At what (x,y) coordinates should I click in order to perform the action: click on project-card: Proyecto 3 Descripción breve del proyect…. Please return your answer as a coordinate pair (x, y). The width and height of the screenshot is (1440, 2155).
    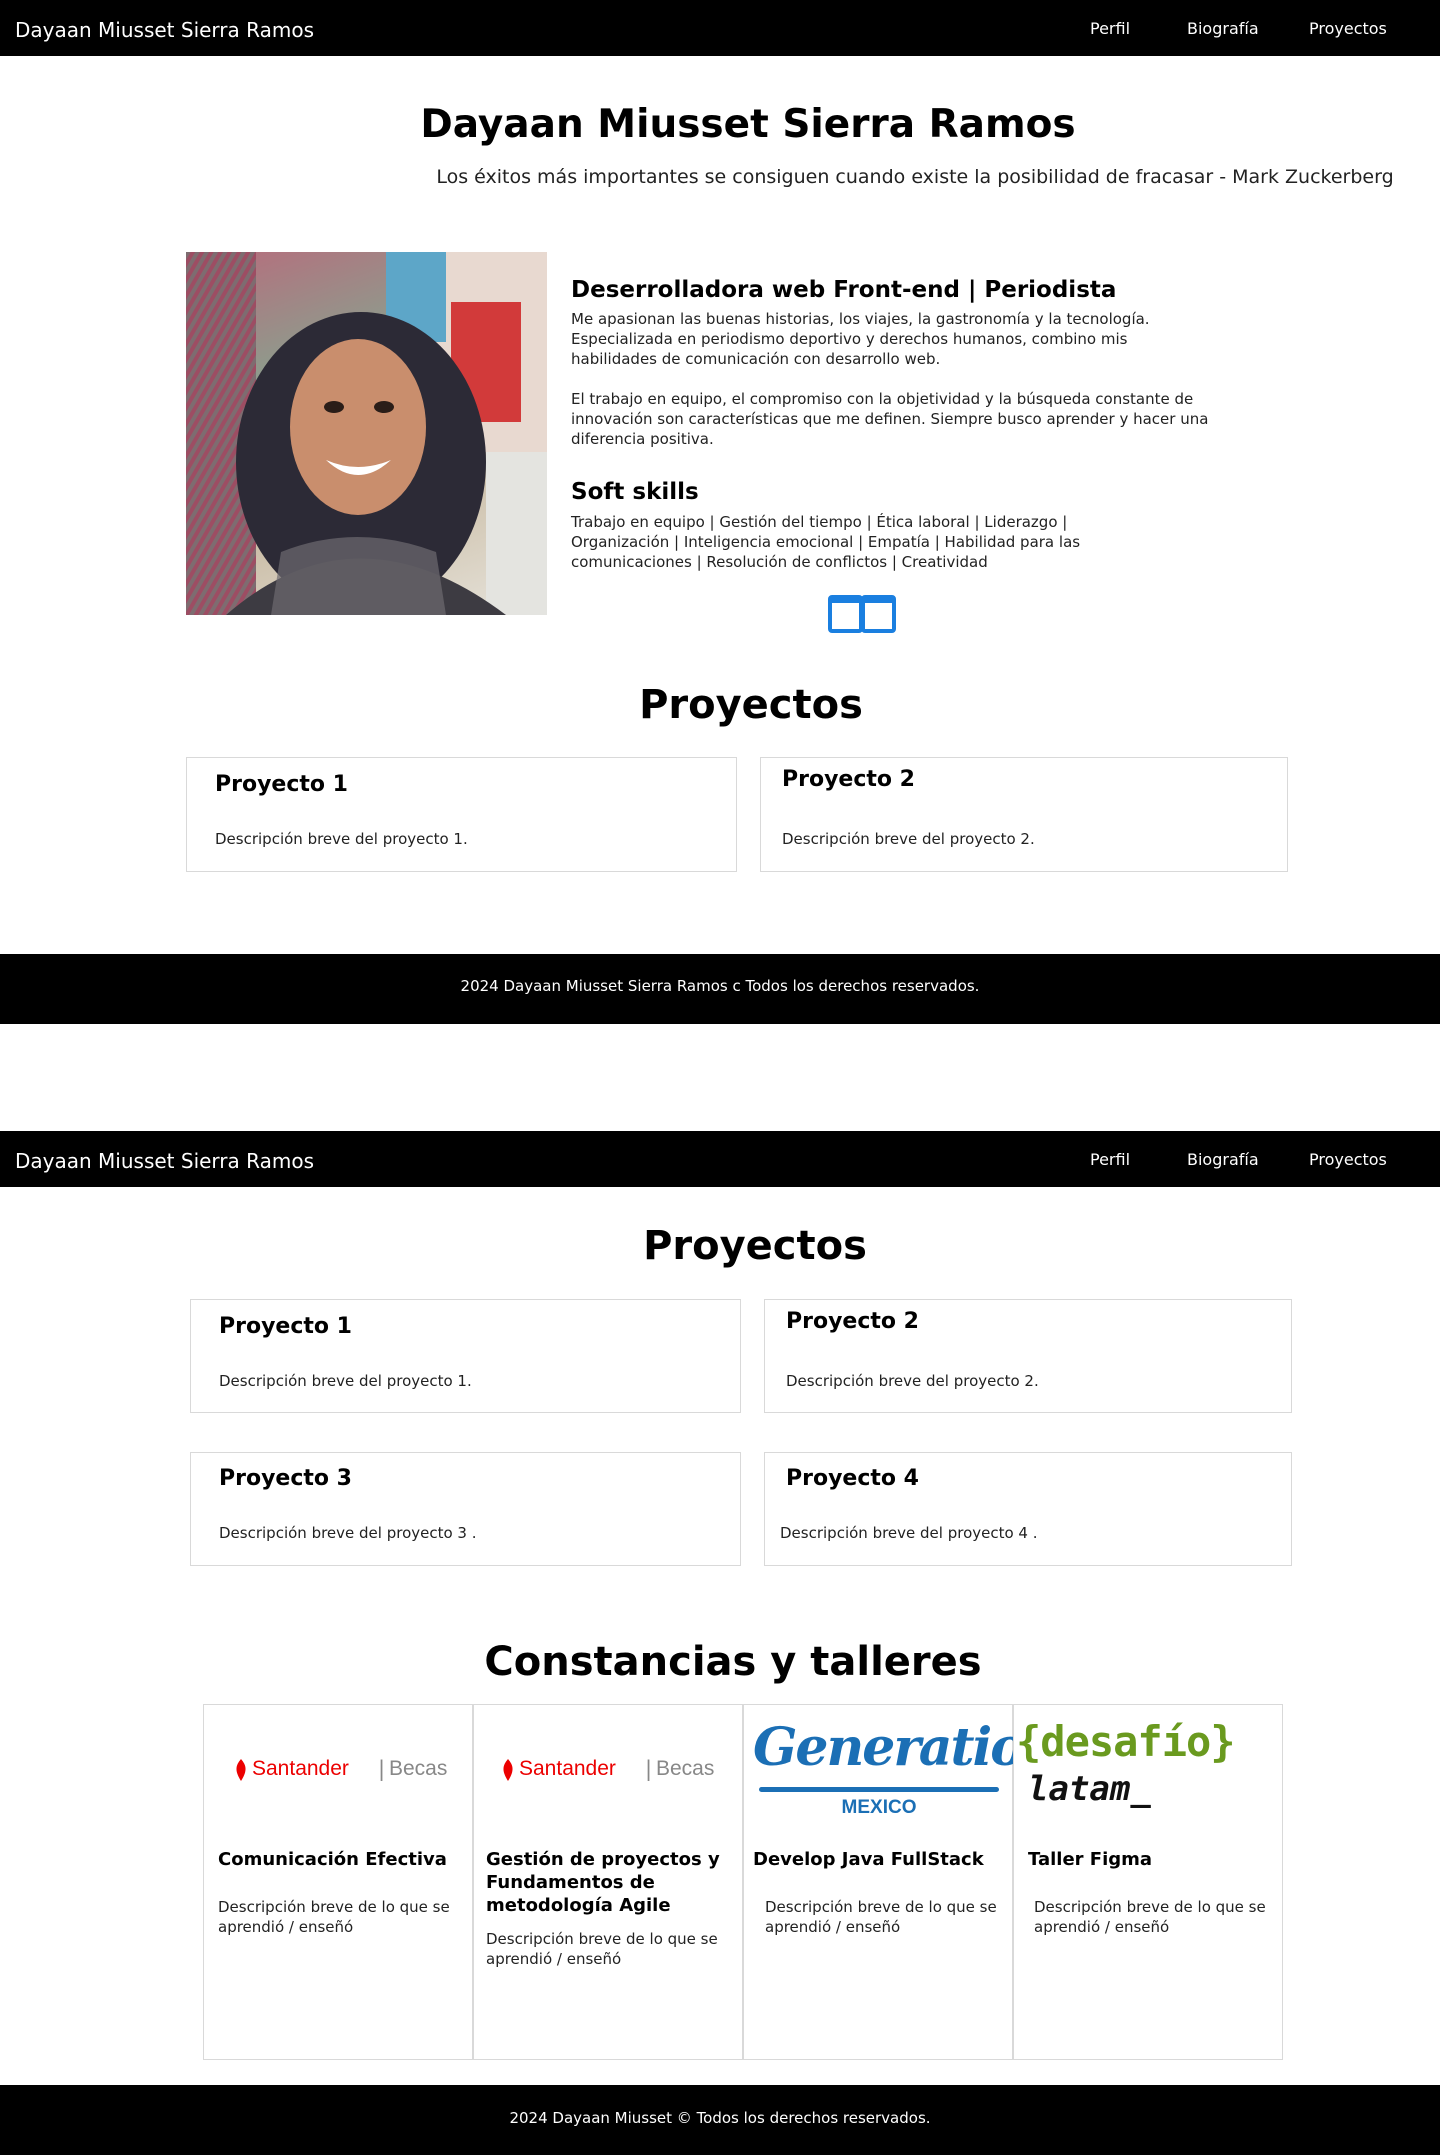
    Looking at the image, I should click on (465, 1509).